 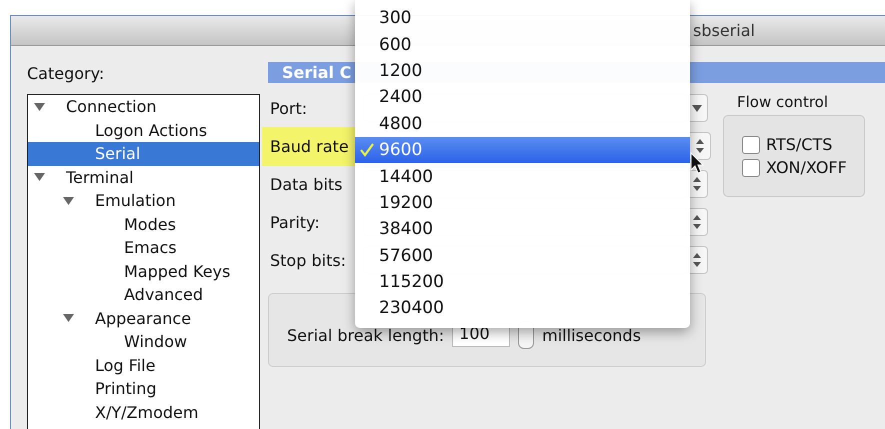 What do you see at coordinates (143, 130) in the screenshot?
I see `tree-item: Logon Actions` at bounding box center [143, 130].